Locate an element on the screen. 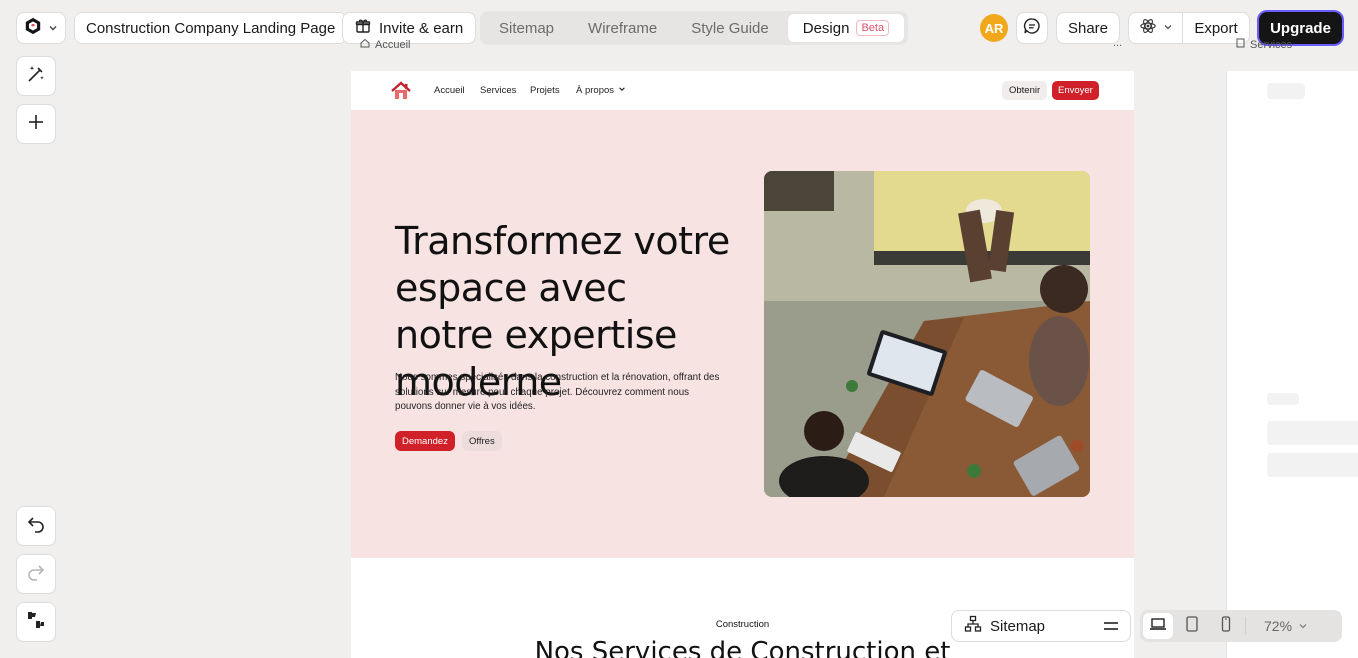 Image resolution: width=1358 pixels, height=658 pixels. mobile-view-button is located at coordinates (1226, 626).